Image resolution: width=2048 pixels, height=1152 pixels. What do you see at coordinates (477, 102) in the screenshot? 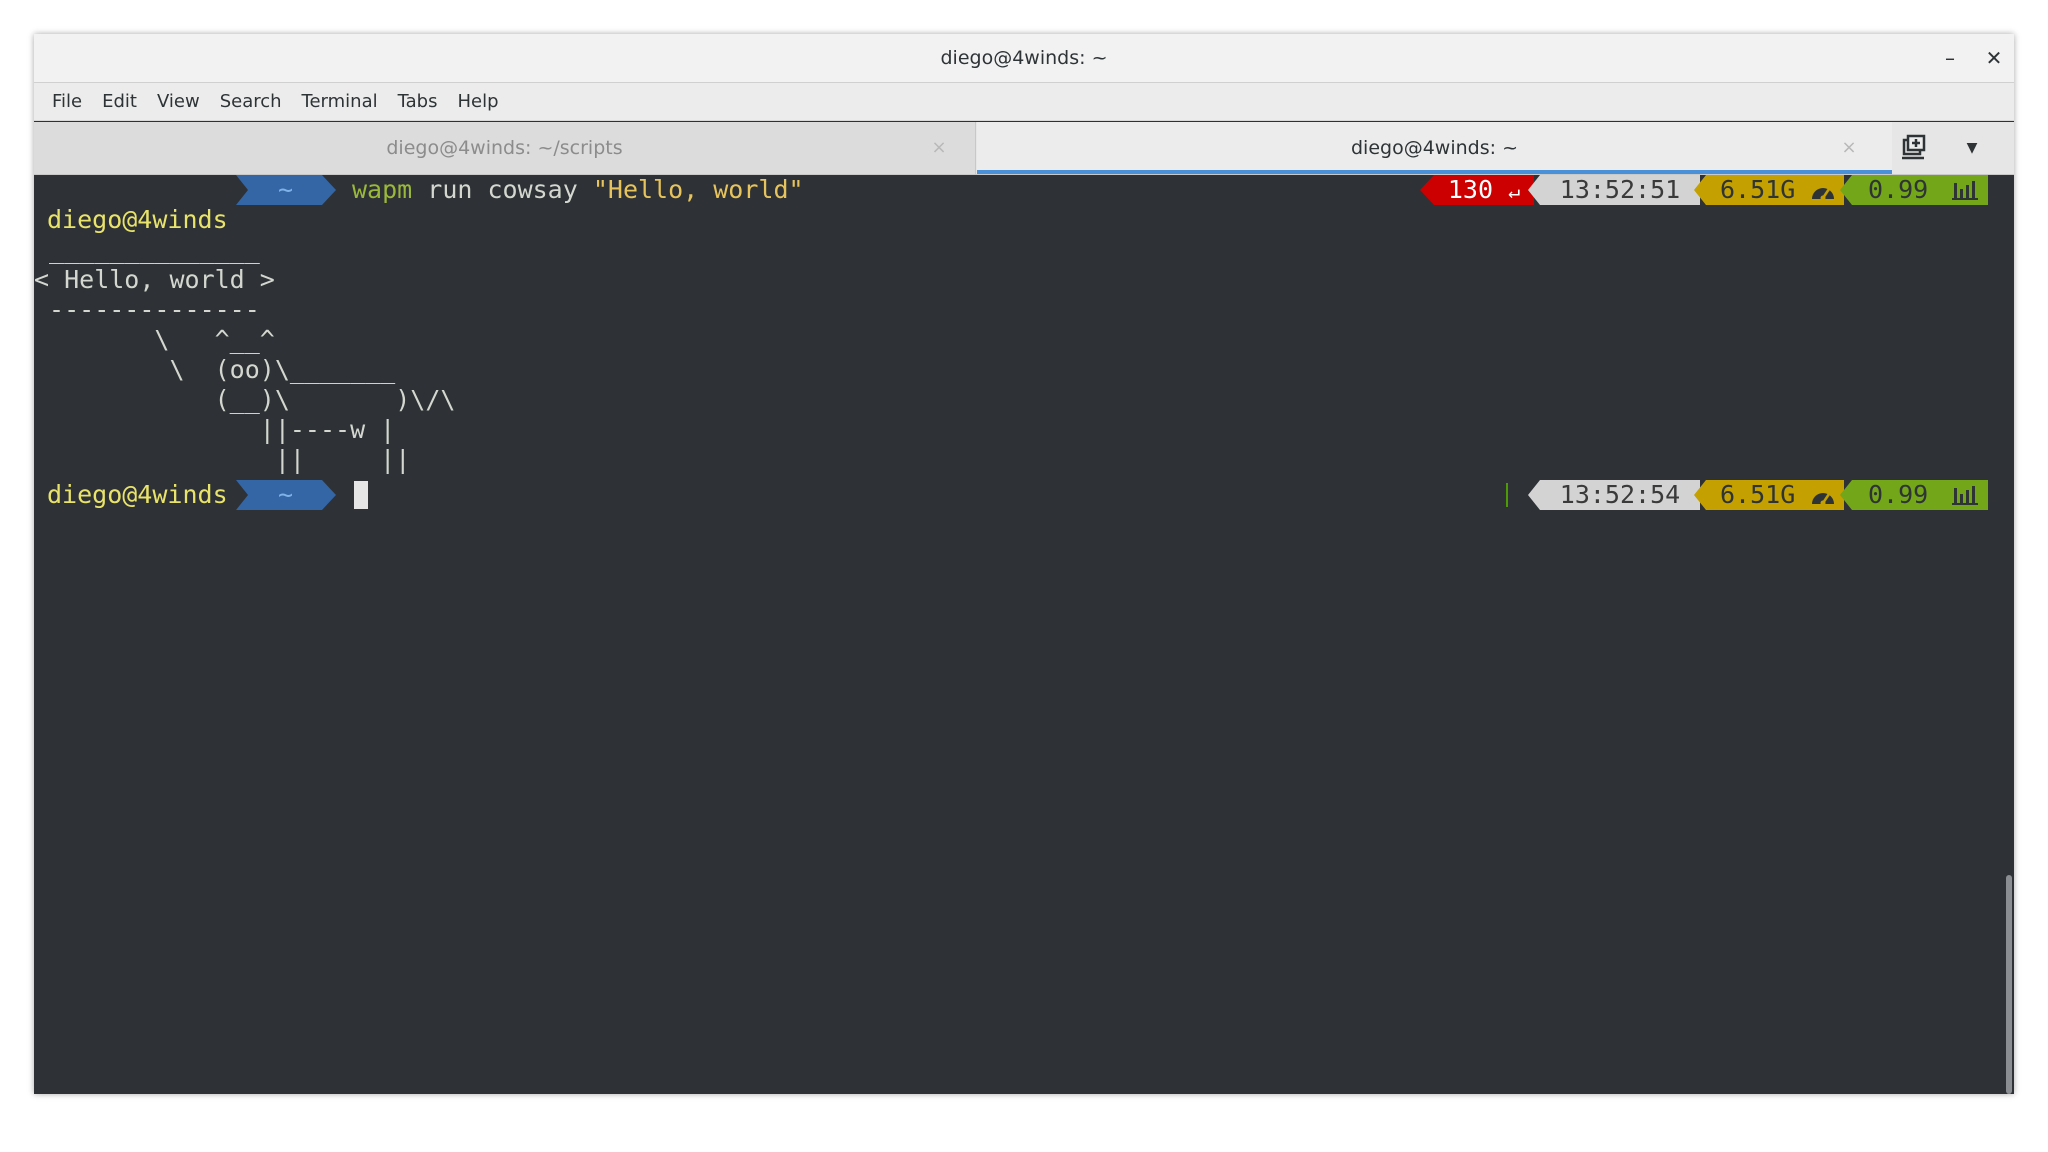
I see `menu-help: Help` at bounding box center [477, 102].